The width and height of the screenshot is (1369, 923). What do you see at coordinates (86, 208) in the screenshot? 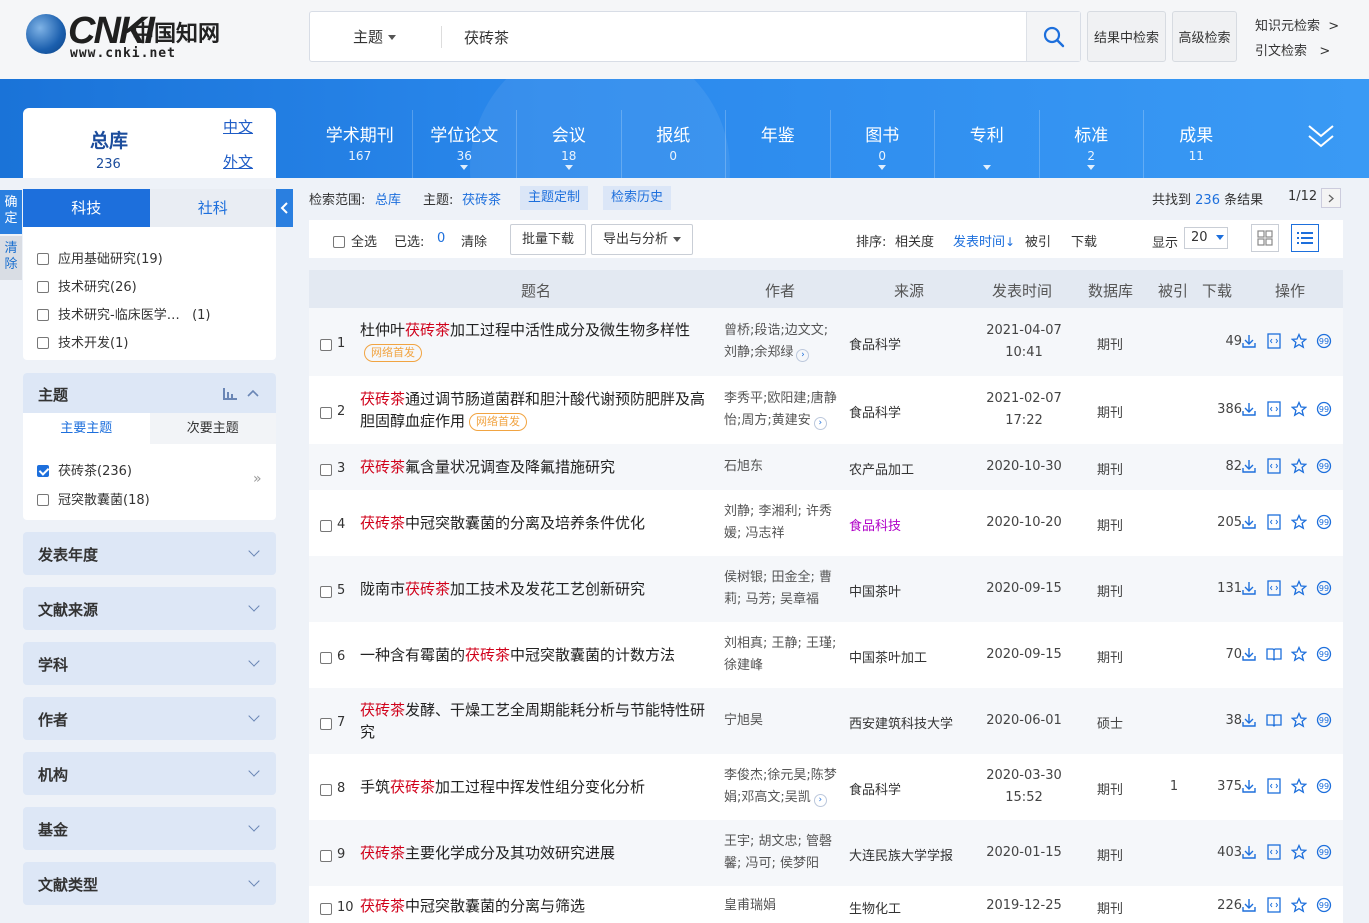
I see `tab-tech: 科技` at bounding box center [86, 208].